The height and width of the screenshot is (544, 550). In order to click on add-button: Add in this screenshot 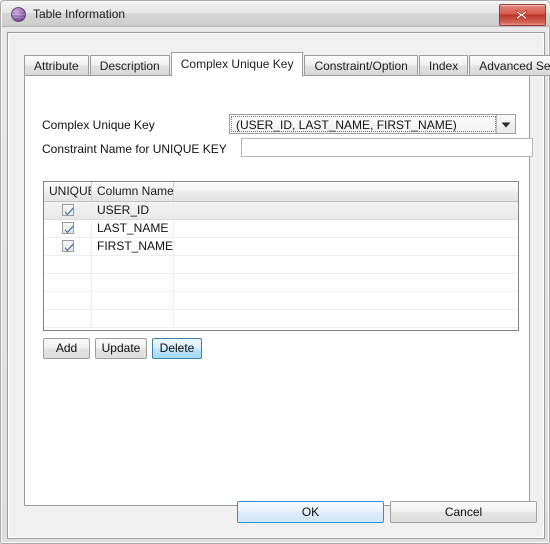, I will do `click(66, 348)`.